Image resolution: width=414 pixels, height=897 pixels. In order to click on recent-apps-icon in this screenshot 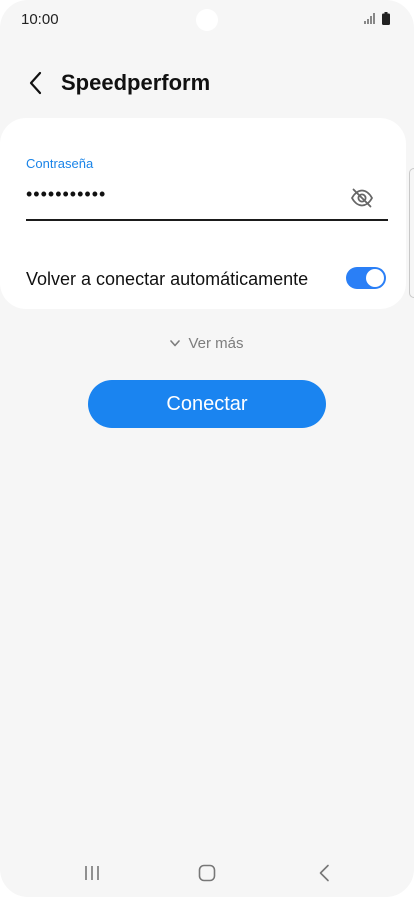, I will do `click(92, 873)`.